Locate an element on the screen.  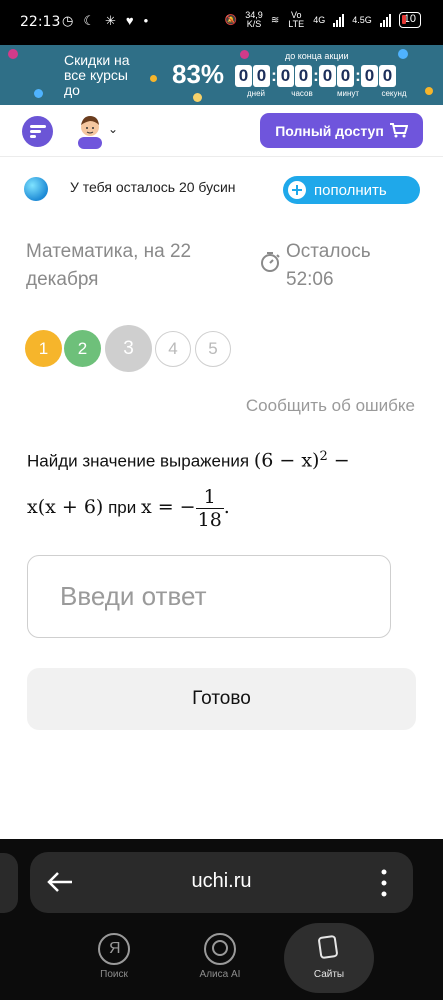
done-button: Готово is located at coordinates (221, 699).